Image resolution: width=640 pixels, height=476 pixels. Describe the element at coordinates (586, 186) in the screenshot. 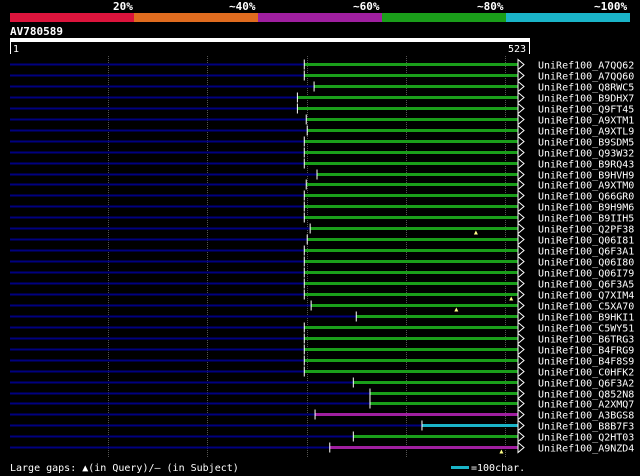

I see `hit-label: UniRef100_A9XTM0` at that location.